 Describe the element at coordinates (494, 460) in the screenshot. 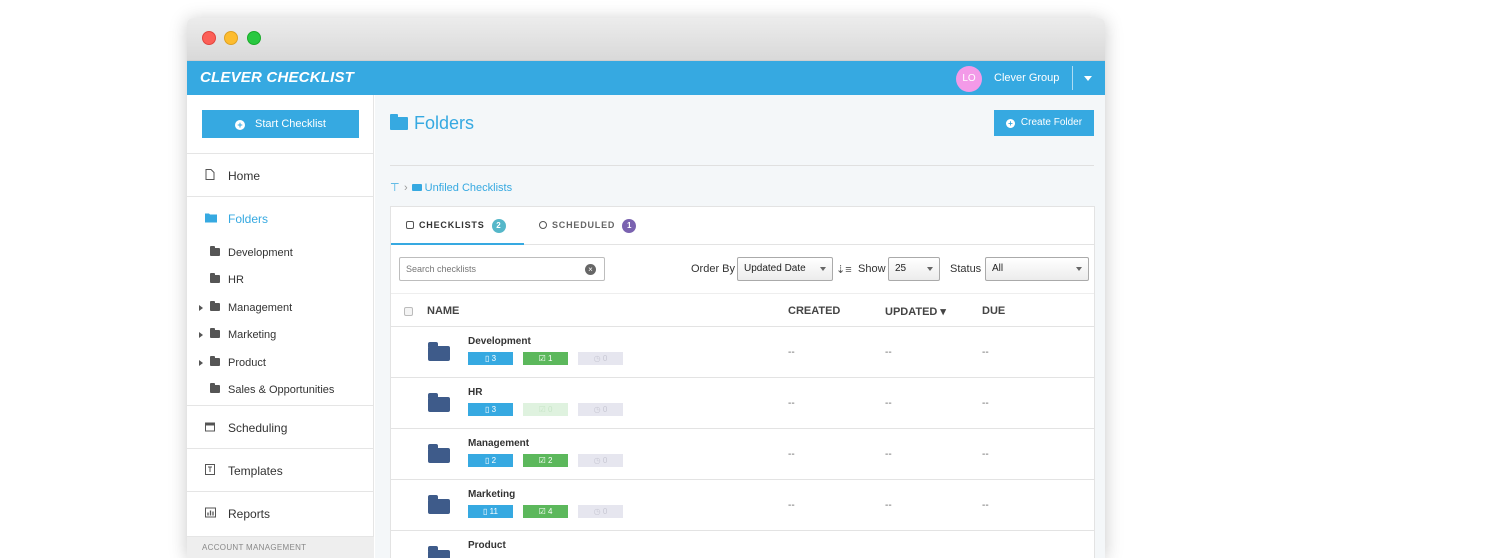

I see `checklist-count: 2` at that location.